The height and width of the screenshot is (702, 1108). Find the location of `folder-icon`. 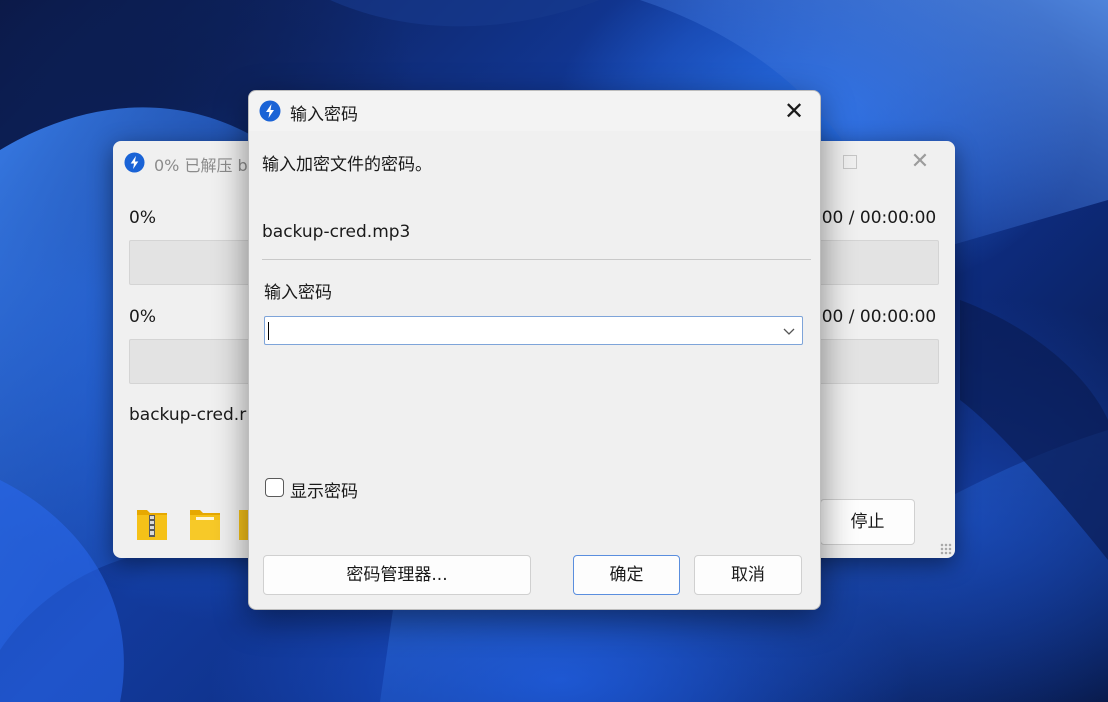

folder-icon is located at coordinates (205, 523).